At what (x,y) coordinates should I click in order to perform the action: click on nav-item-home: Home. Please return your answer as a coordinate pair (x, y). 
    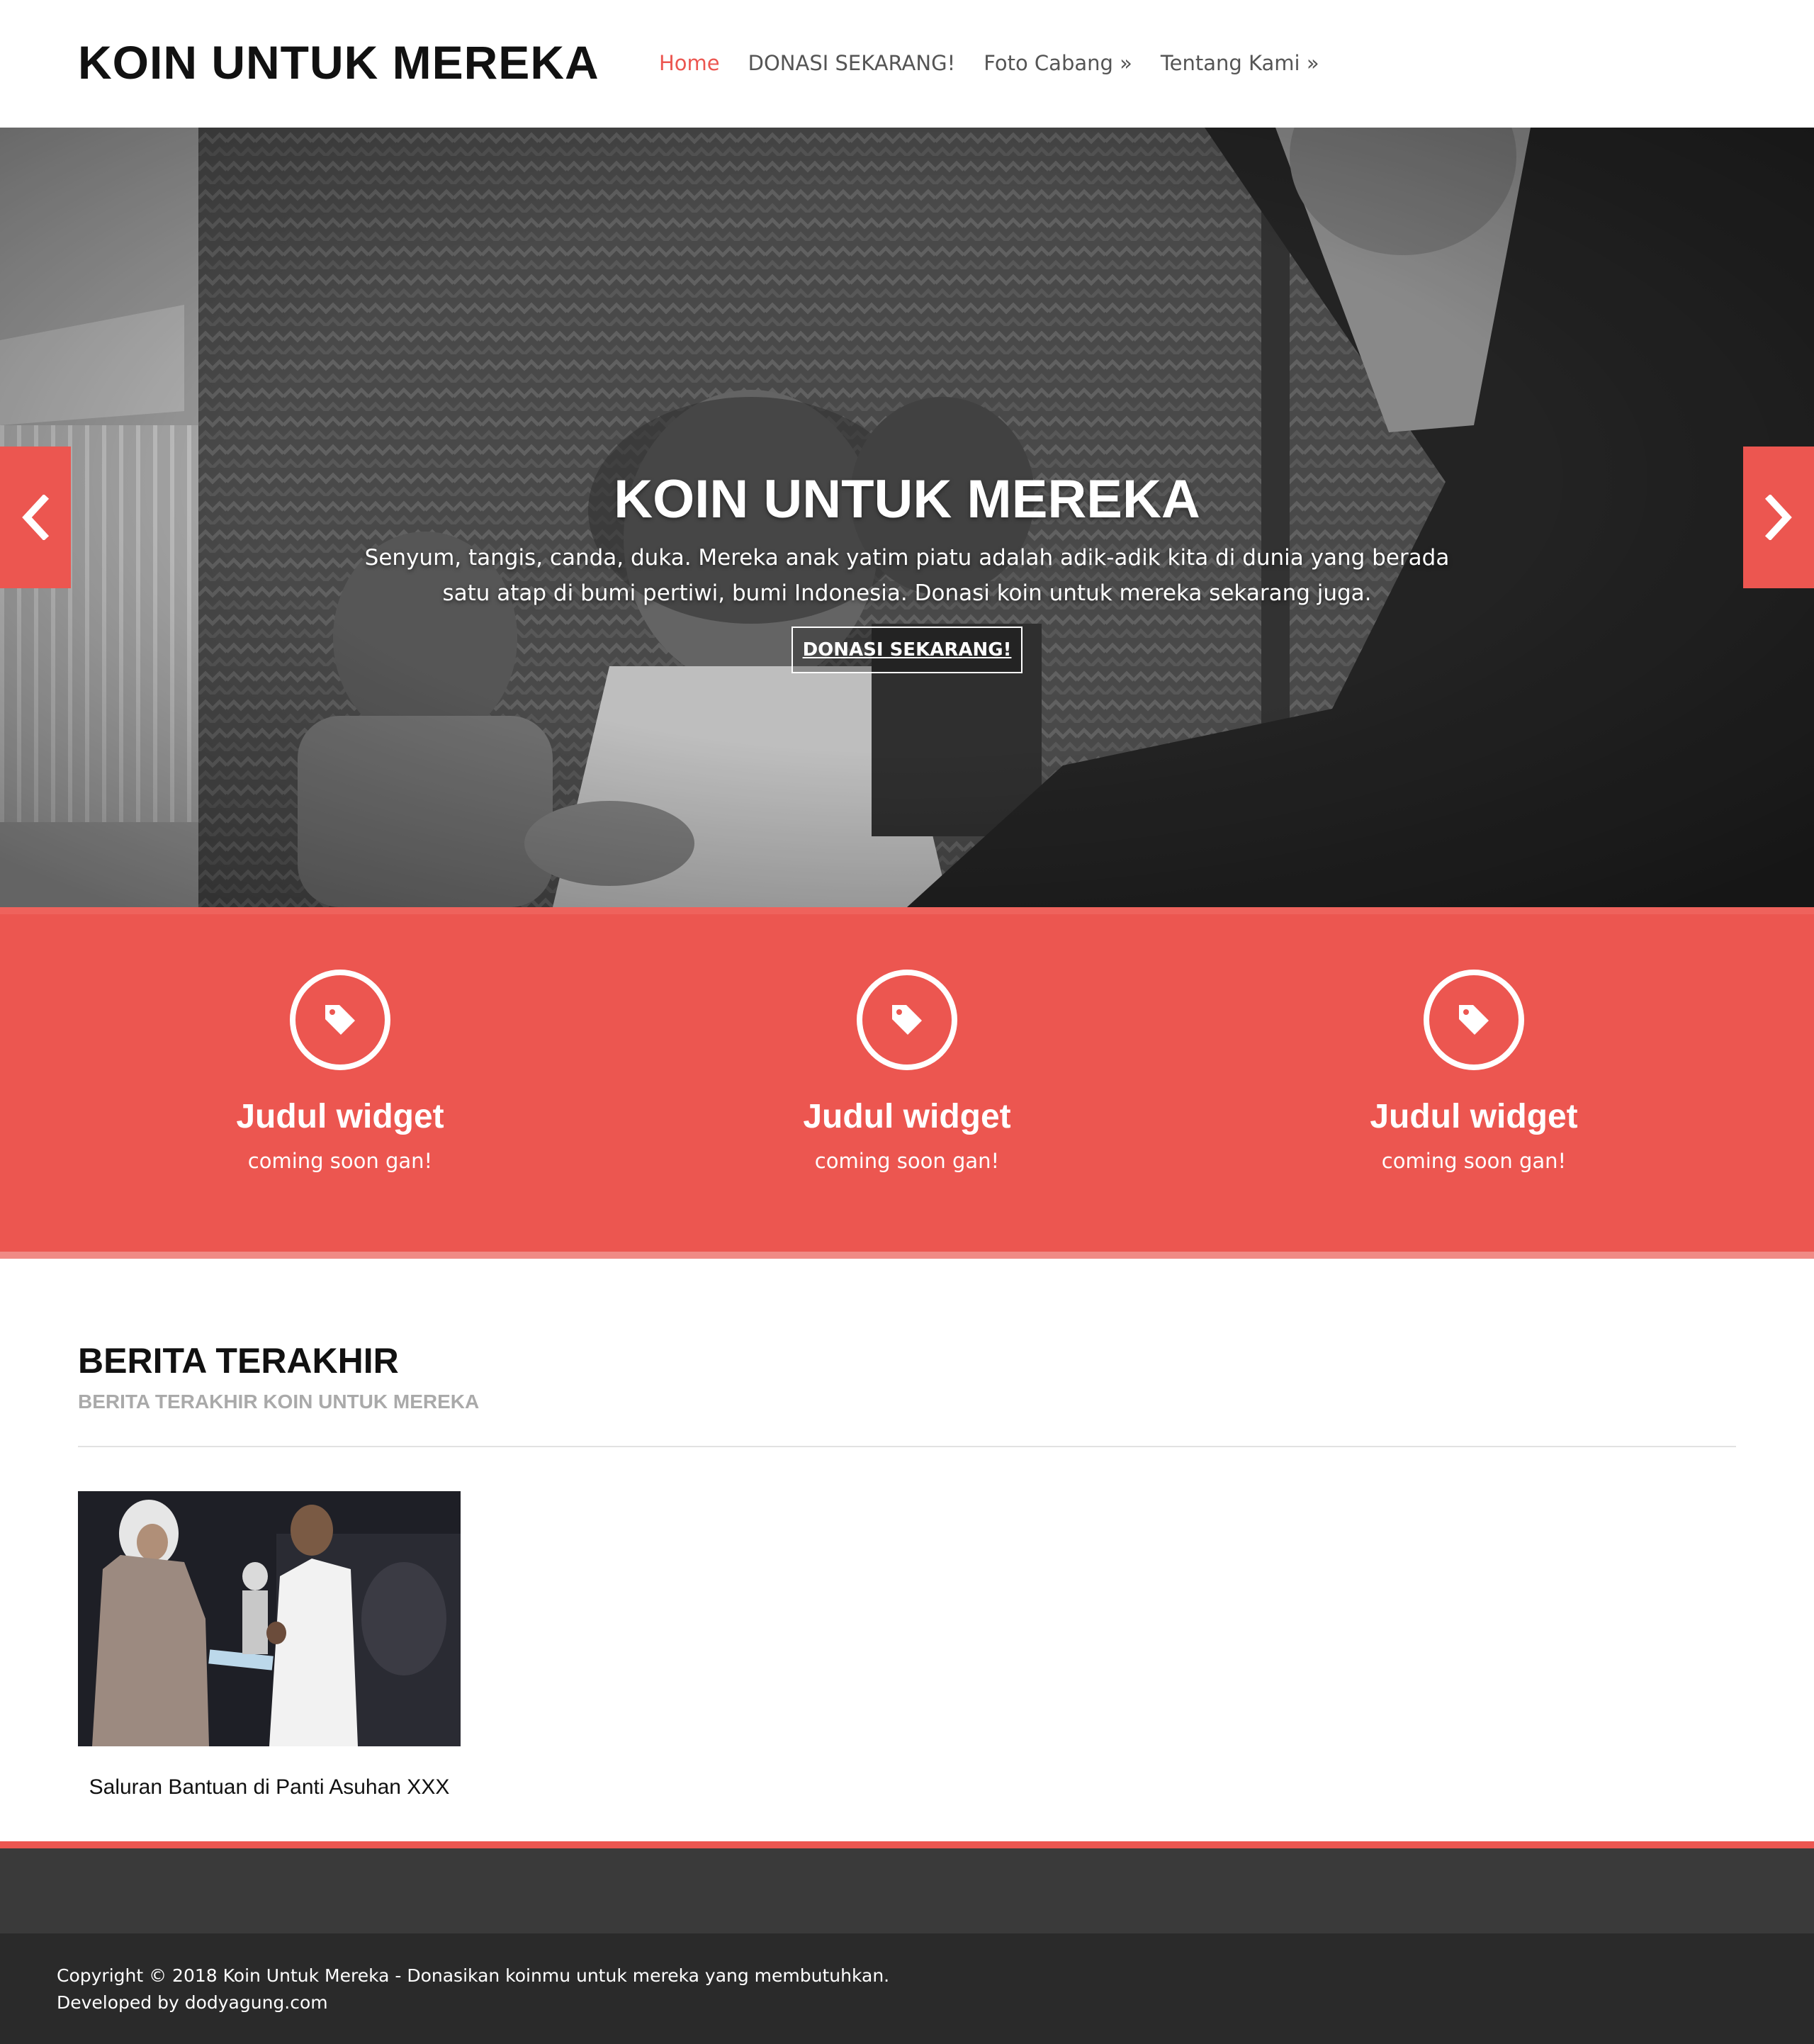
    Looking at the image, I should click on (689, 63).